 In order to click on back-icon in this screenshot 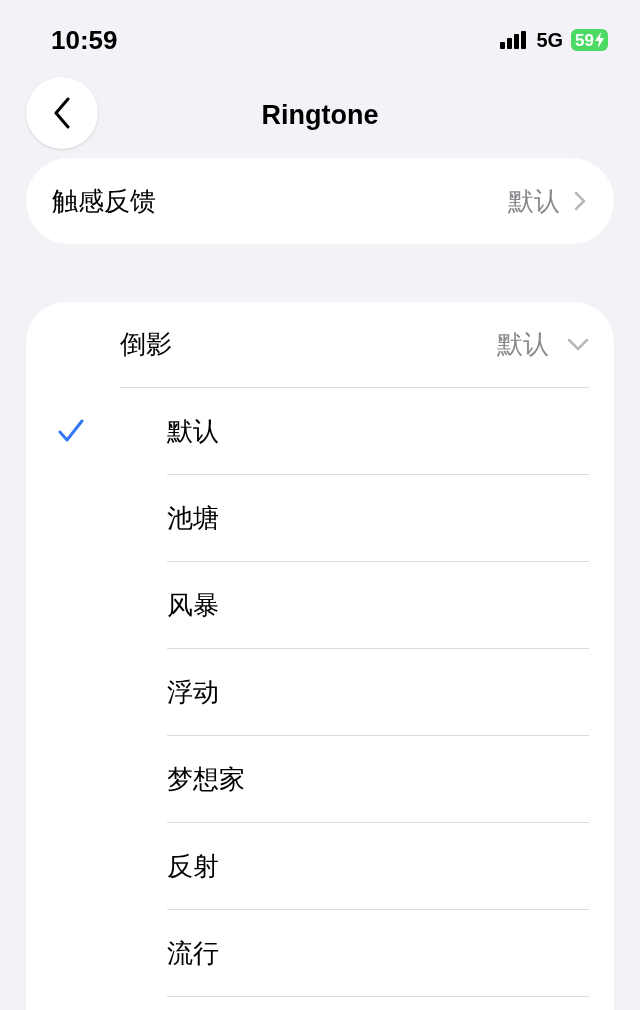, I will do `click(62, 113)`.